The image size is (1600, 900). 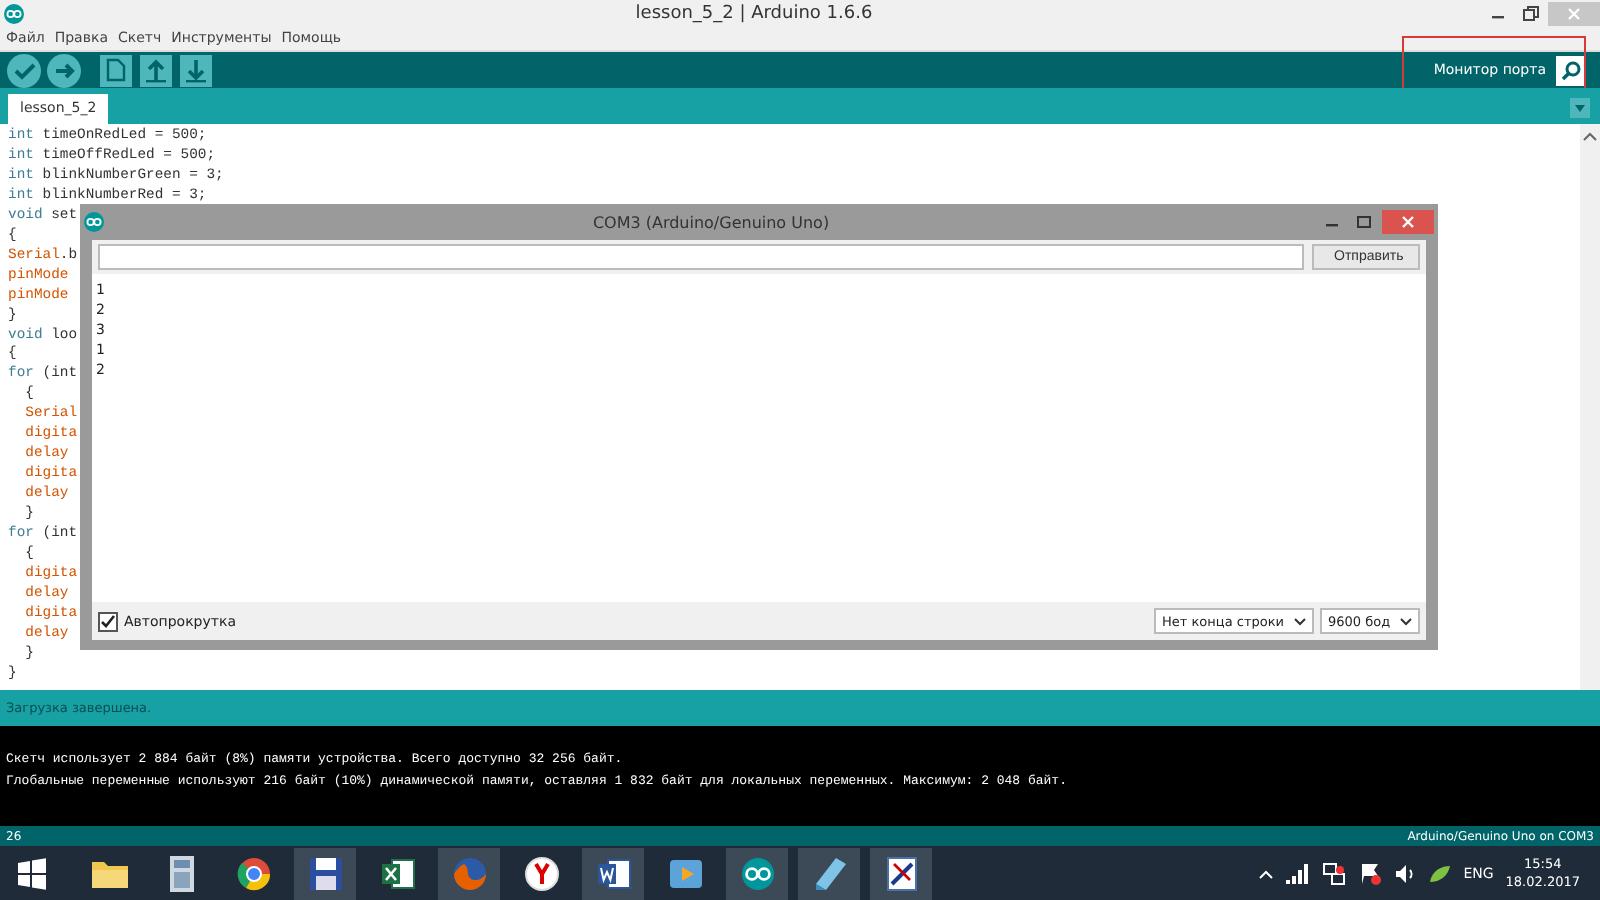 What do you see at coordinates (1571, 70) in the screenshot?
I see `search-icon` at bounding box center [1571, 70].